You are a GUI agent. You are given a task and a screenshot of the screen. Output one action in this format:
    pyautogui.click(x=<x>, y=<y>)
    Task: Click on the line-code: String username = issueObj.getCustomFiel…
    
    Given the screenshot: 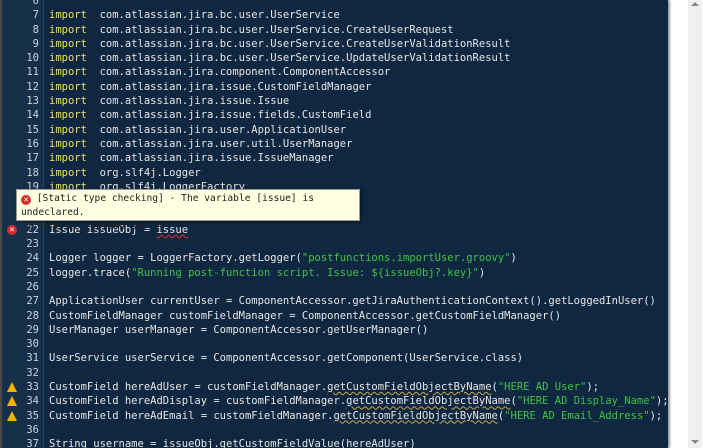 What is the action you would take?
    pyautogui.click(x=232, y=442)
    